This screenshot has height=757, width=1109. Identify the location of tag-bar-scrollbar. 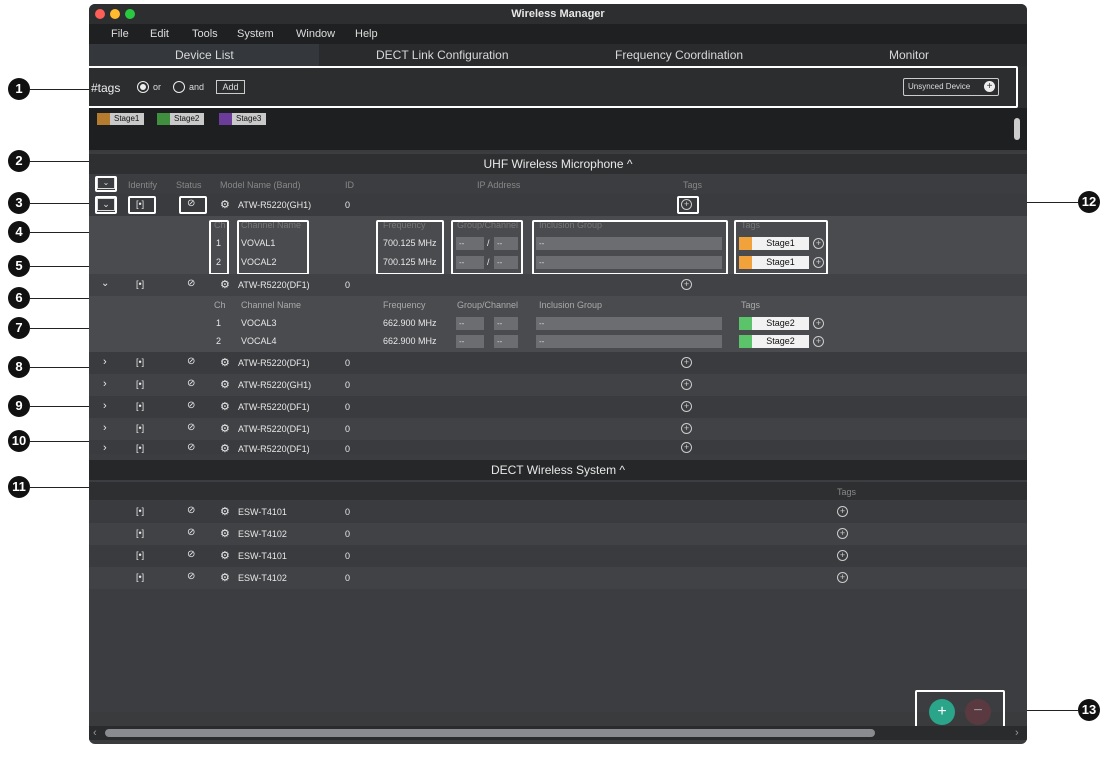
(1017, 129).